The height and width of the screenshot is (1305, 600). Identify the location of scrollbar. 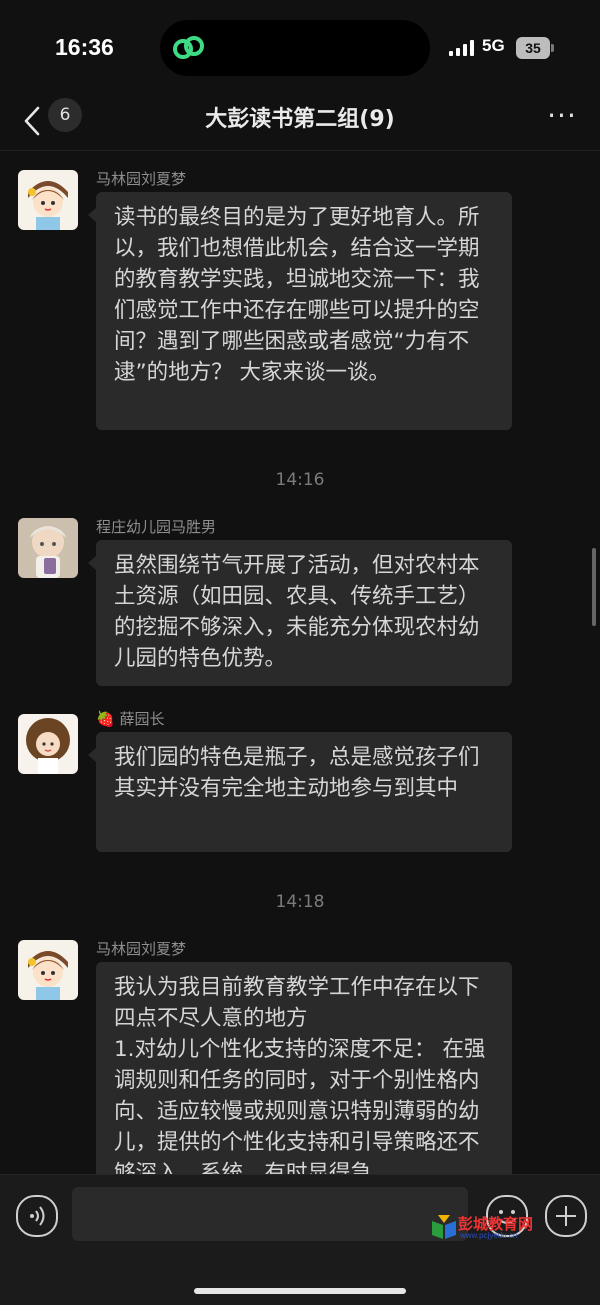
(594, 587).